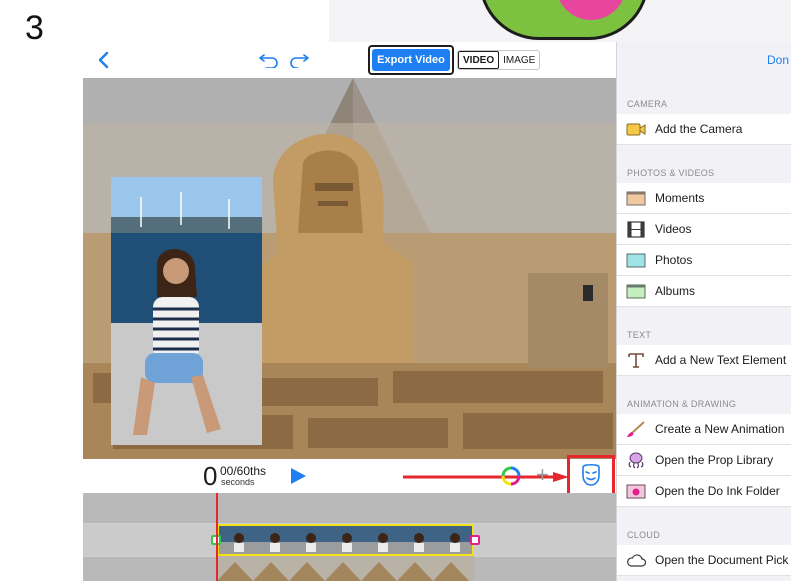 The height and width of the screenshot is (581, 791). Describe the element at coordinates (636, 491) in the screenshot. I see `doink-folder-icon` at that location.